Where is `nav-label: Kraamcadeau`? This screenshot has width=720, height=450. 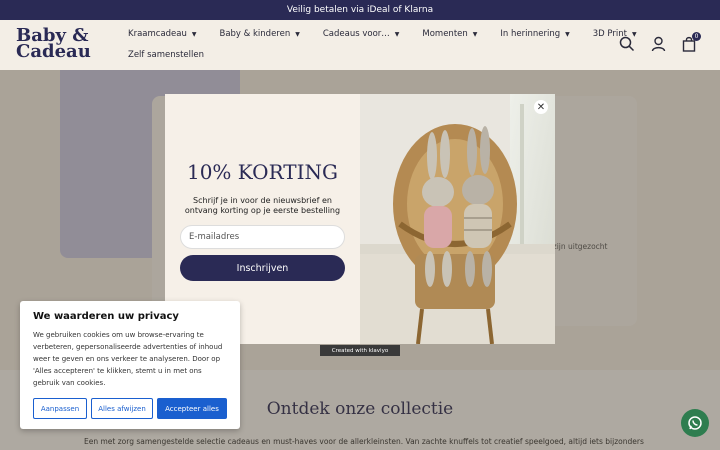
nav-label: Kraamcadeau is located at coordinates (157, 34).